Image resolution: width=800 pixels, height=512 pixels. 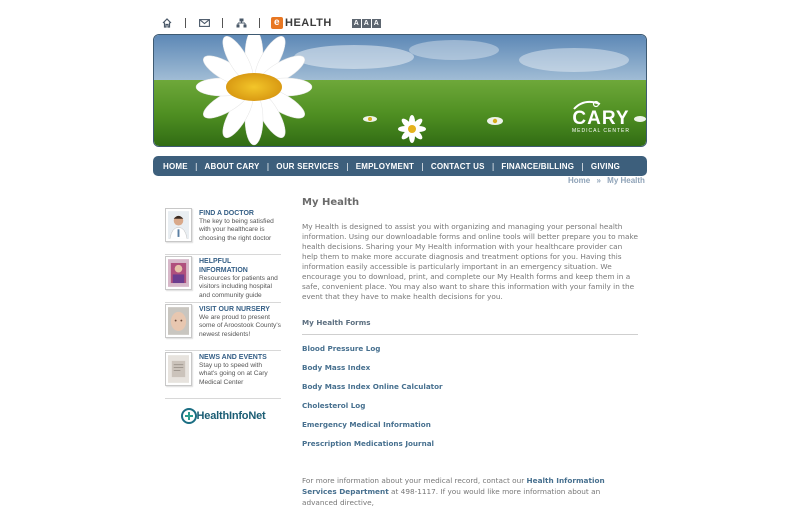 What do you see at coordinates (167, 23) in the screenshot?
I see `home-icon` at bounding box center [167, 23].